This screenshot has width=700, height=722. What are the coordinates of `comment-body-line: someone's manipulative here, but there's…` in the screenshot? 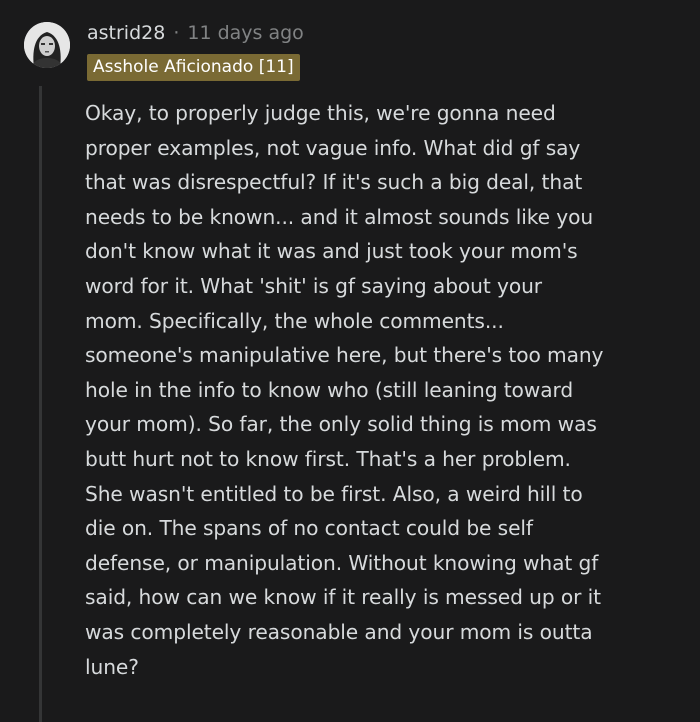 It's located at (344, 355).